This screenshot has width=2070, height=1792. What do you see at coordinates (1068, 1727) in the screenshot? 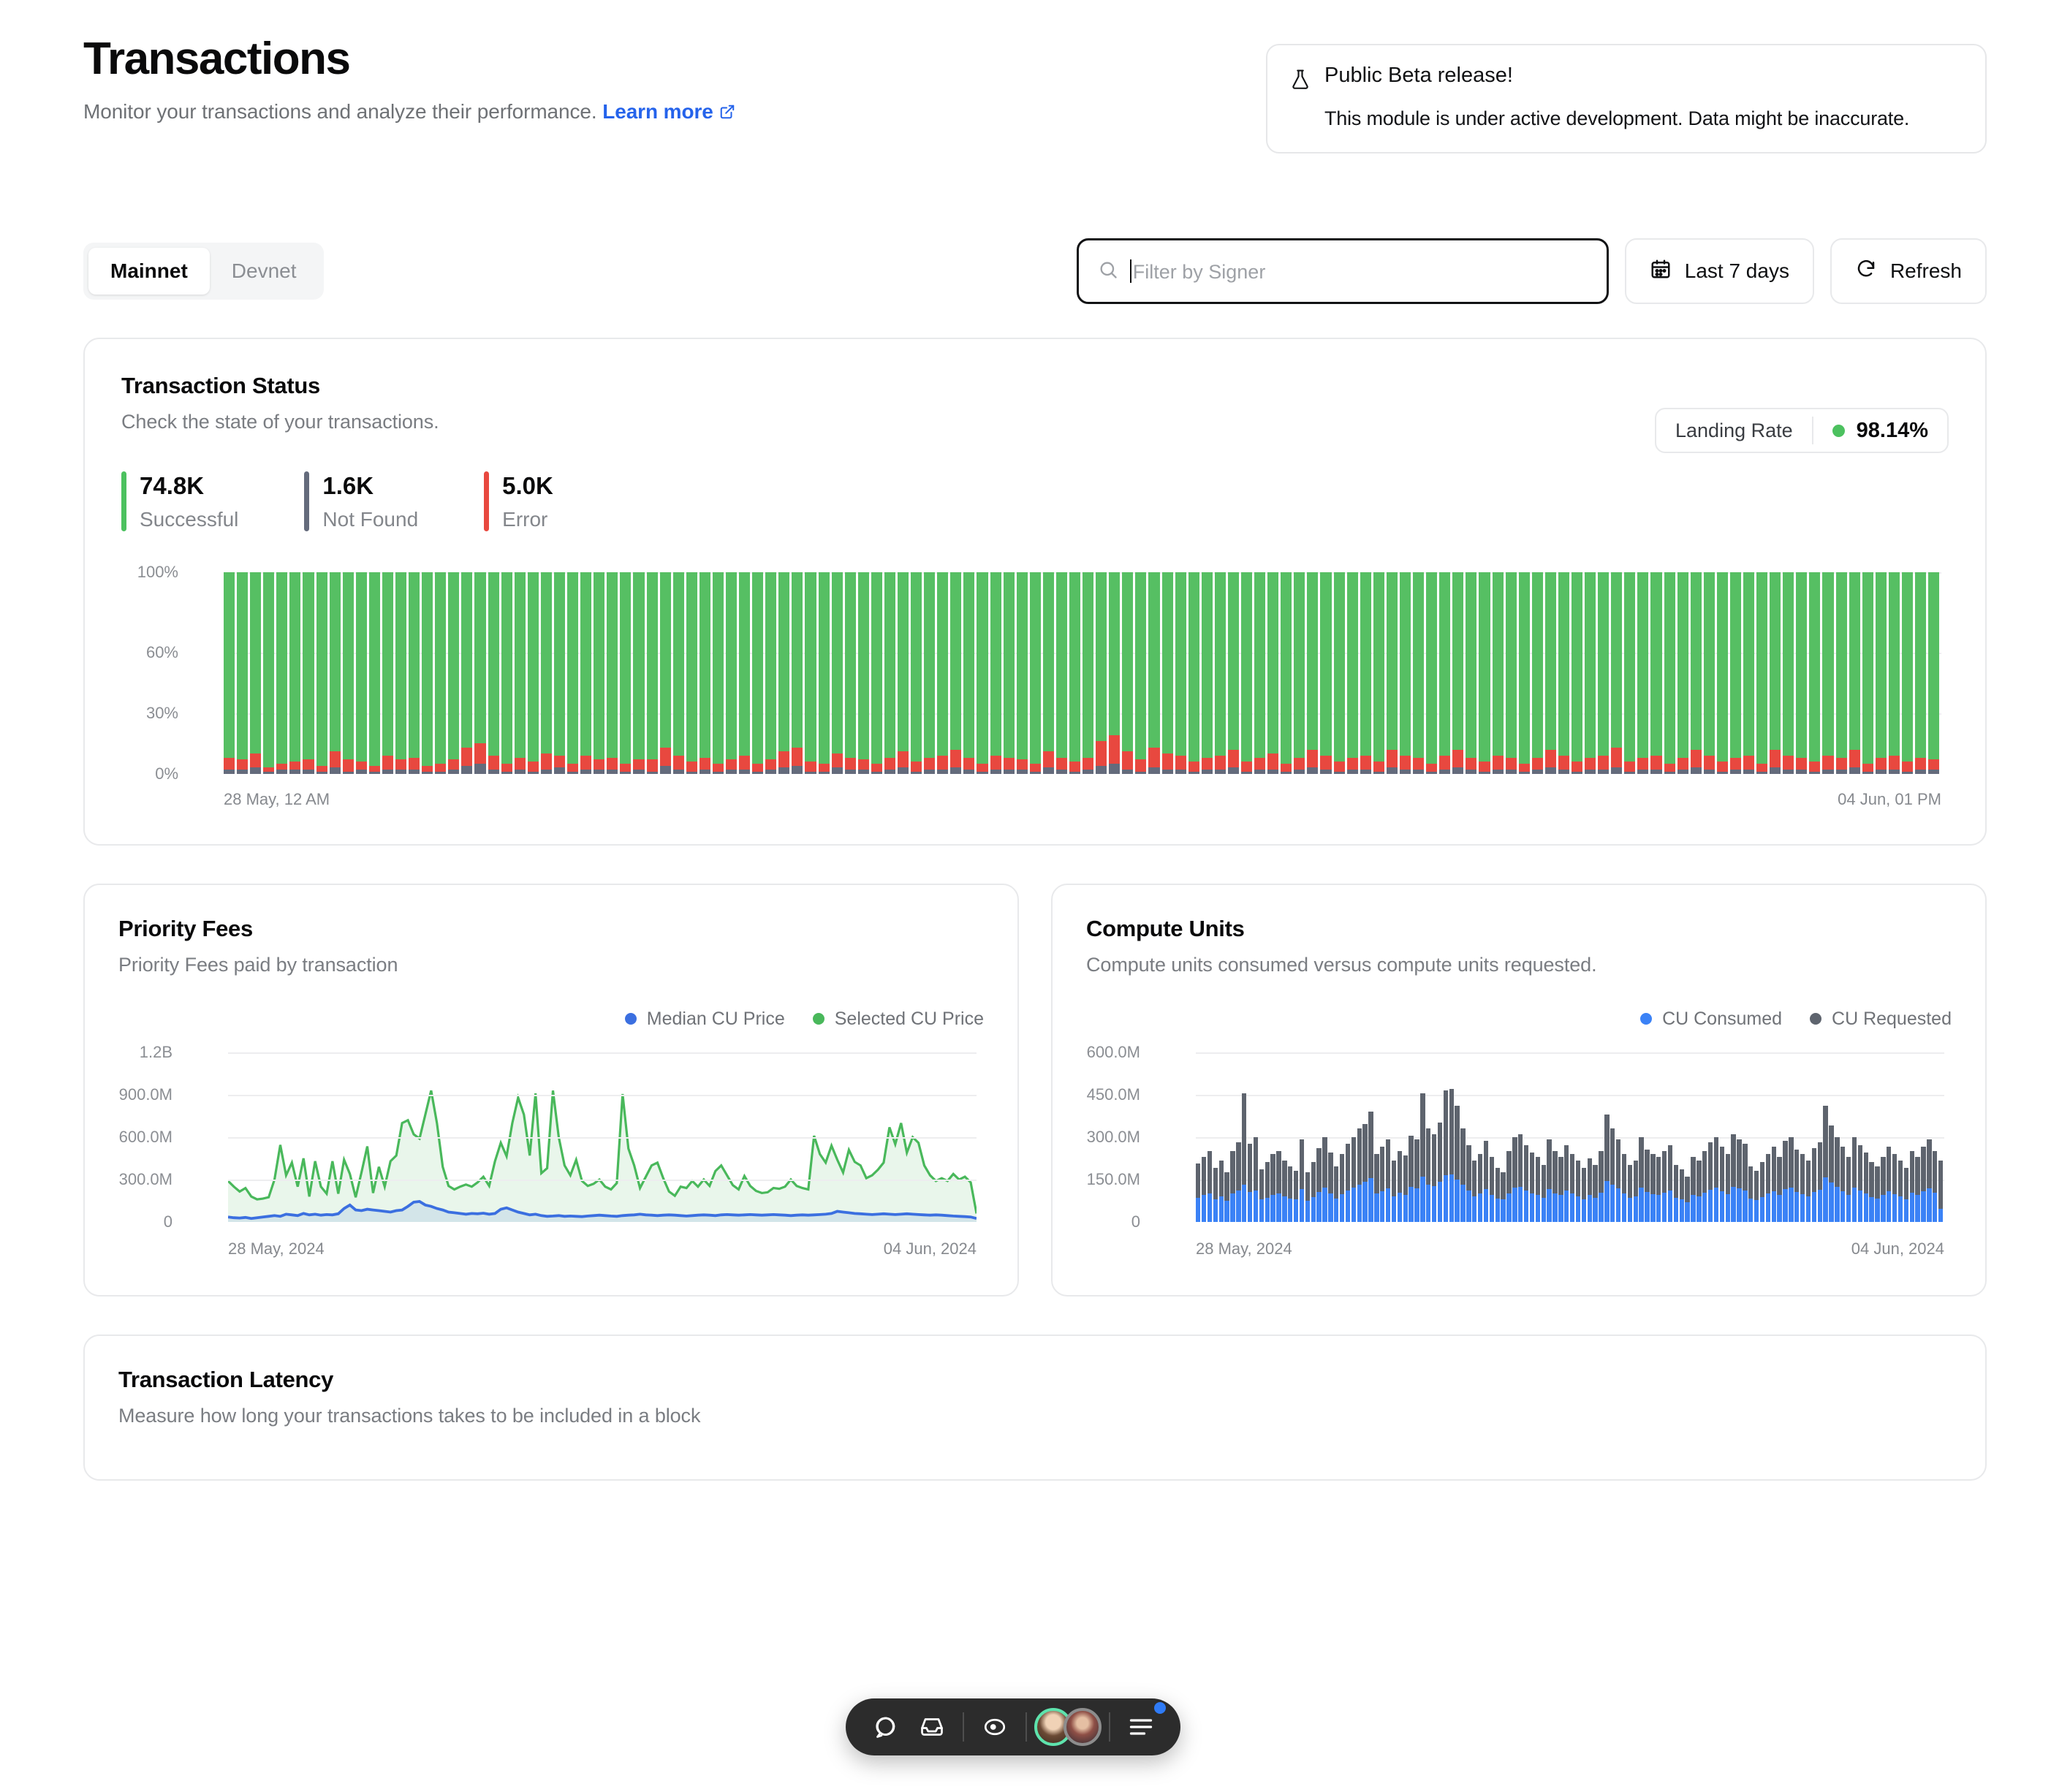
I see `avatar-group` at bounding box center [1068, 1727].